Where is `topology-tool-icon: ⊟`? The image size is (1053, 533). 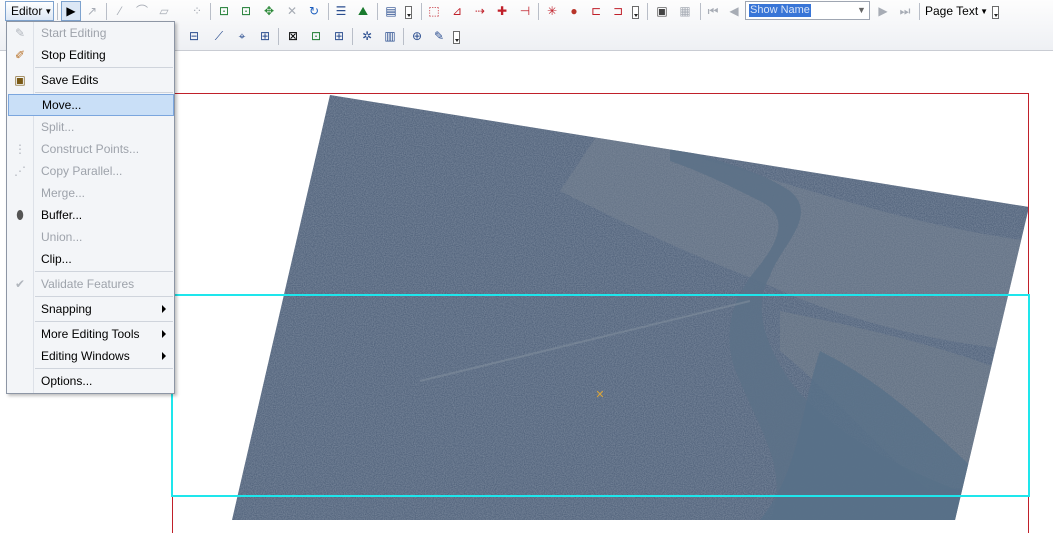 topology-tool-icon: ⊟ is located at coordinates (194, 36).